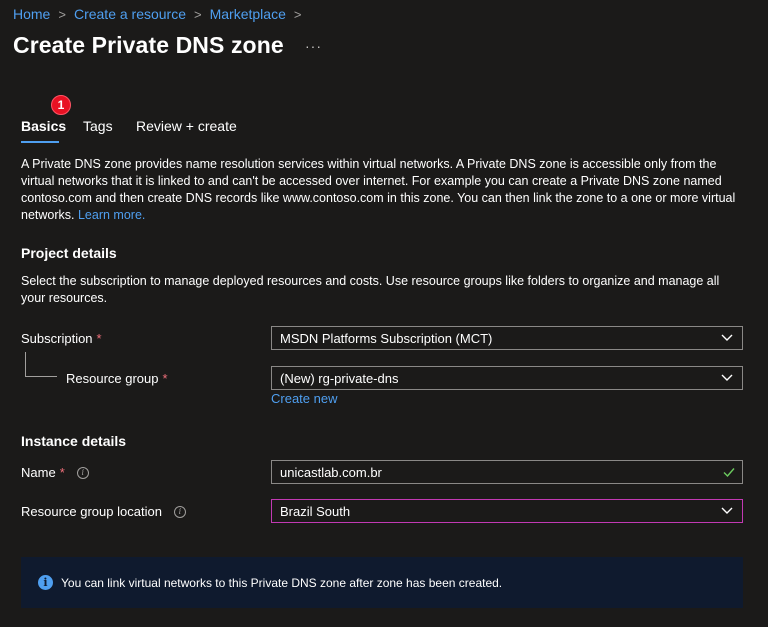 The image size is (768, 627). I want to click on location-dropdown: Brazil South, so click(507, 511).